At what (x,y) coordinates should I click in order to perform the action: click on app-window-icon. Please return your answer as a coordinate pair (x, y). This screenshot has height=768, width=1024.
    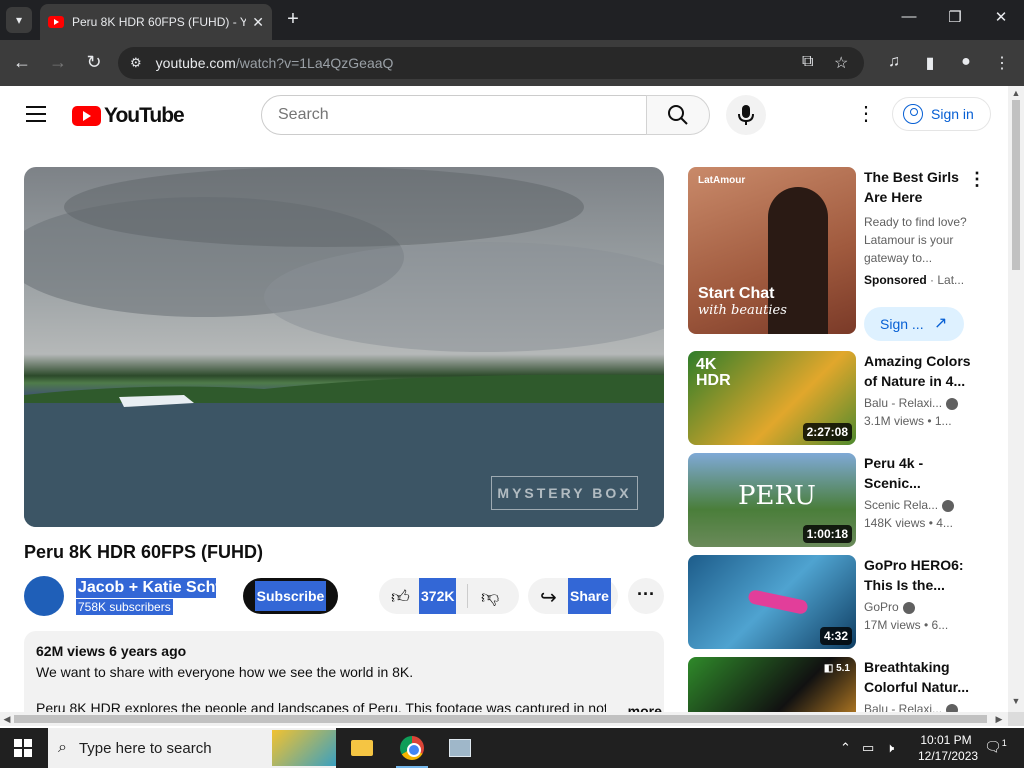
    Looking at the image, I should click on (460, 748).